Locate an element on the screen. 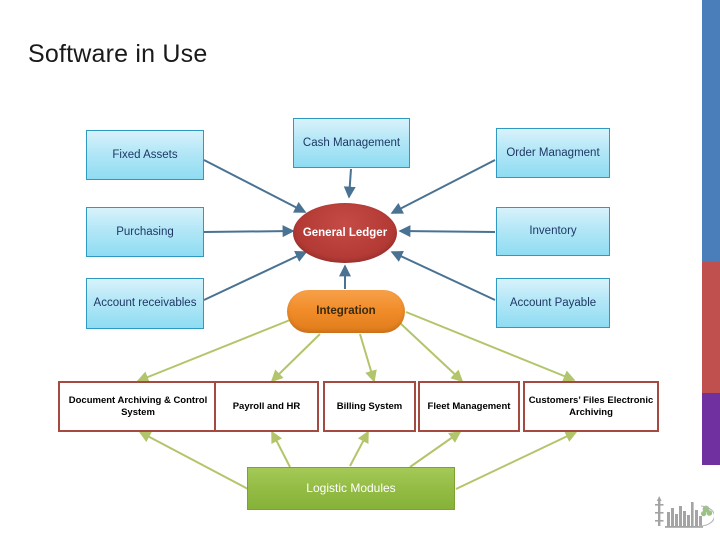  node-cash-management: Cash Management is located at coordinates (351, 143).